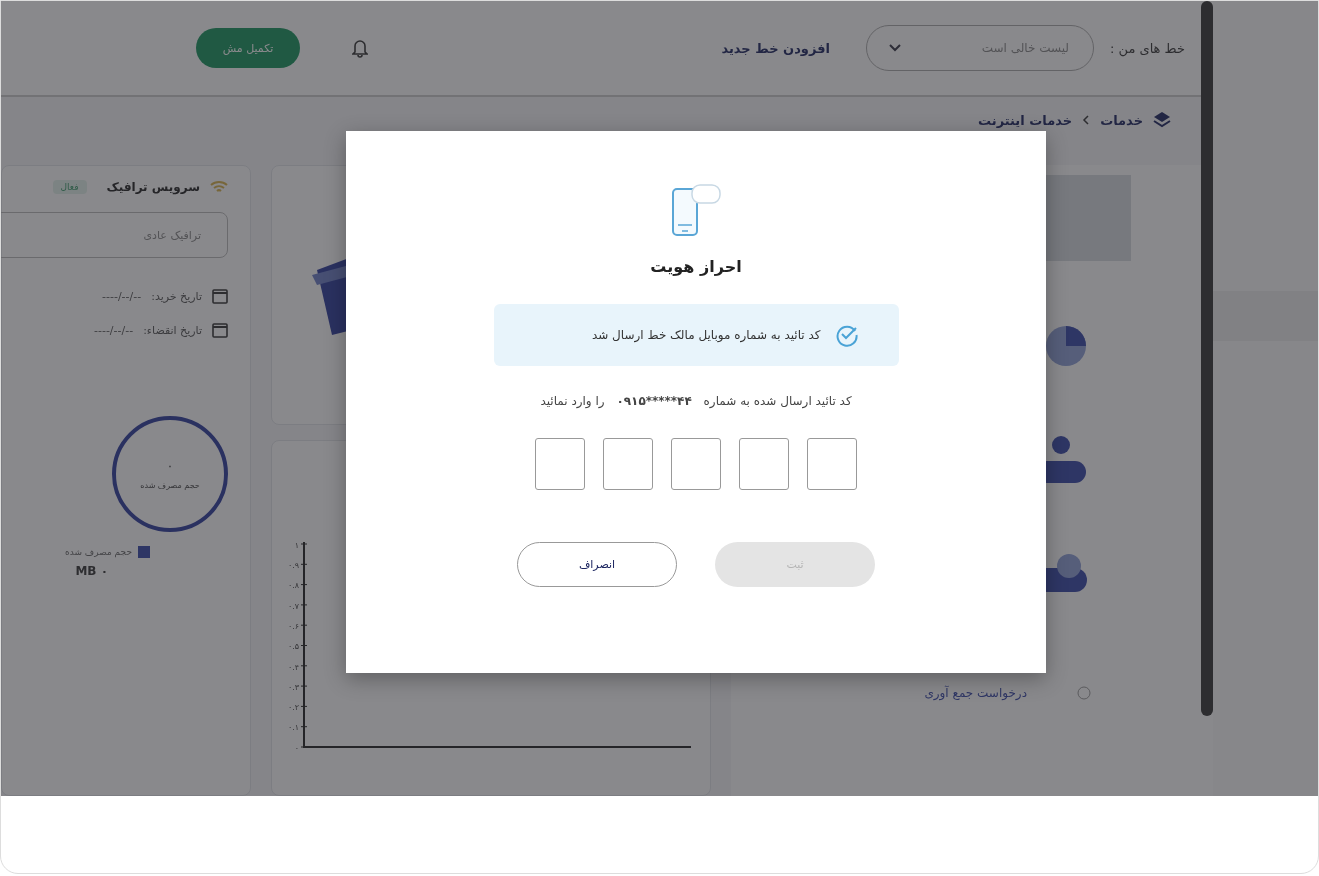 The height and width of the screenshot is (876, 1319). What do you see at coordinates (294, 668) in the screenshot?
I see `axis-tick-label: ۰.۴` at bounding box center [294, 668].